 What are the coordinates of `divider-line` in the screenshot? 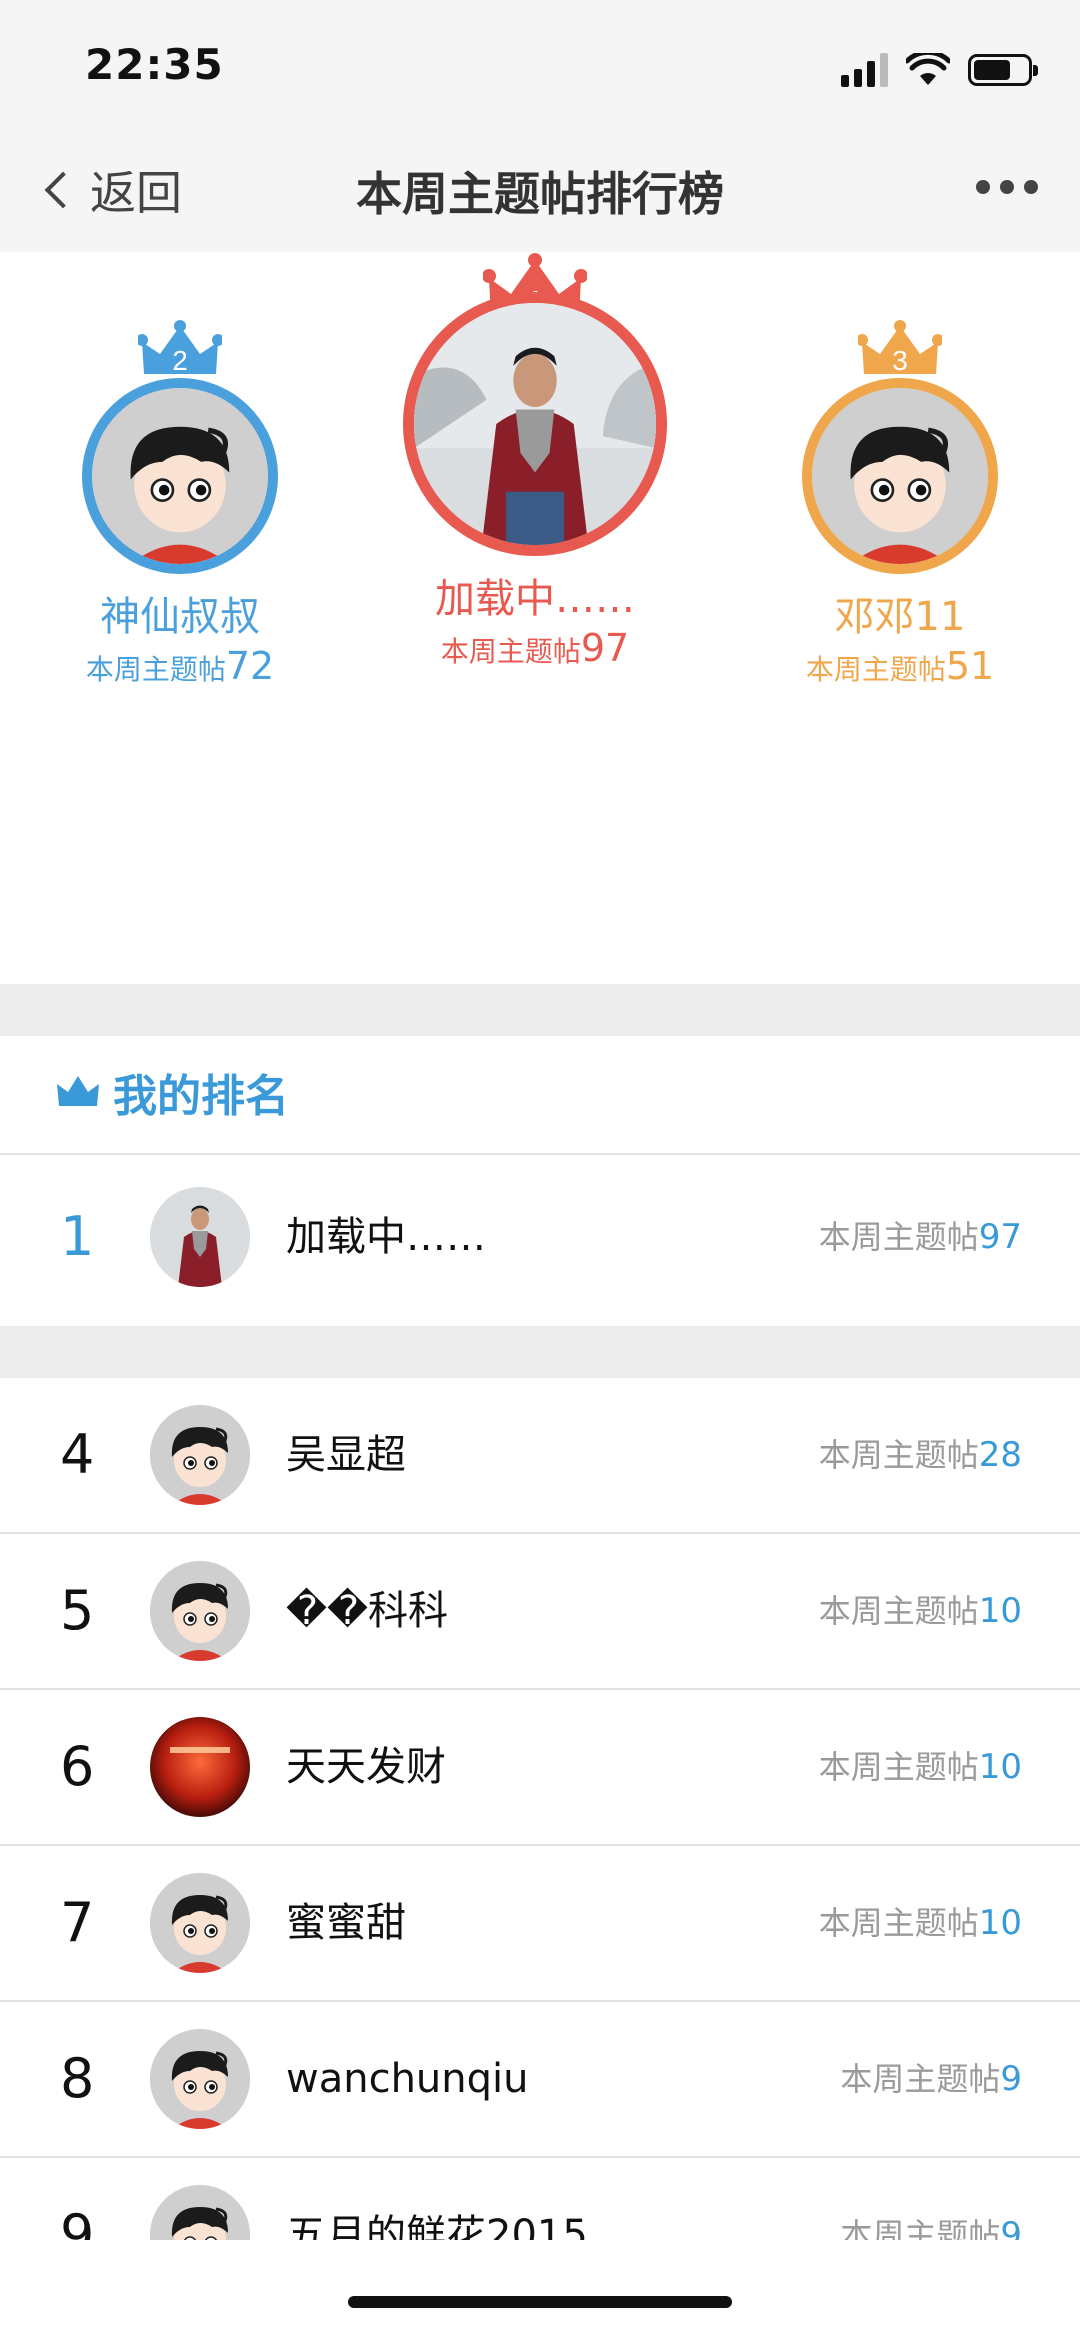 It's located at (540, 1154).